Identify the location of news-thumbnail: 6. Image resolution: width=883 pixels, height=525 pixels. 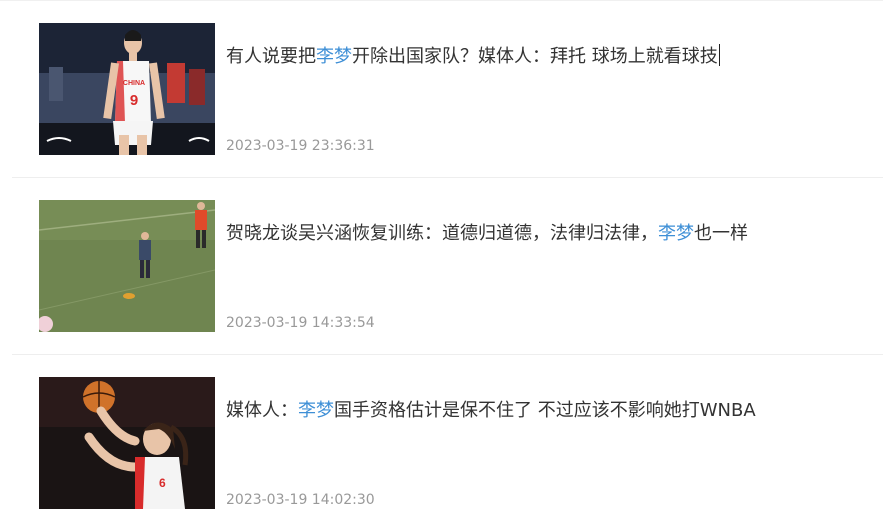
(127, 443).